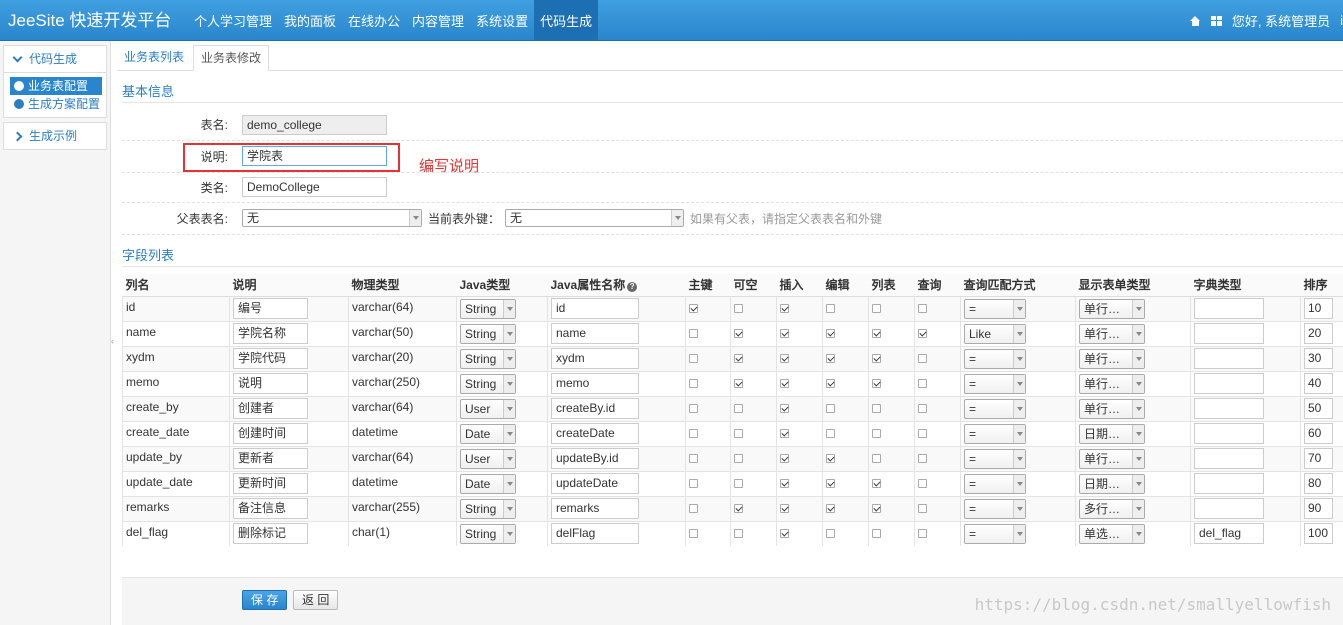  Describe the element at coordinates (270, 333) in the screenshot. I see `comment-field: 学院名称` at that location.